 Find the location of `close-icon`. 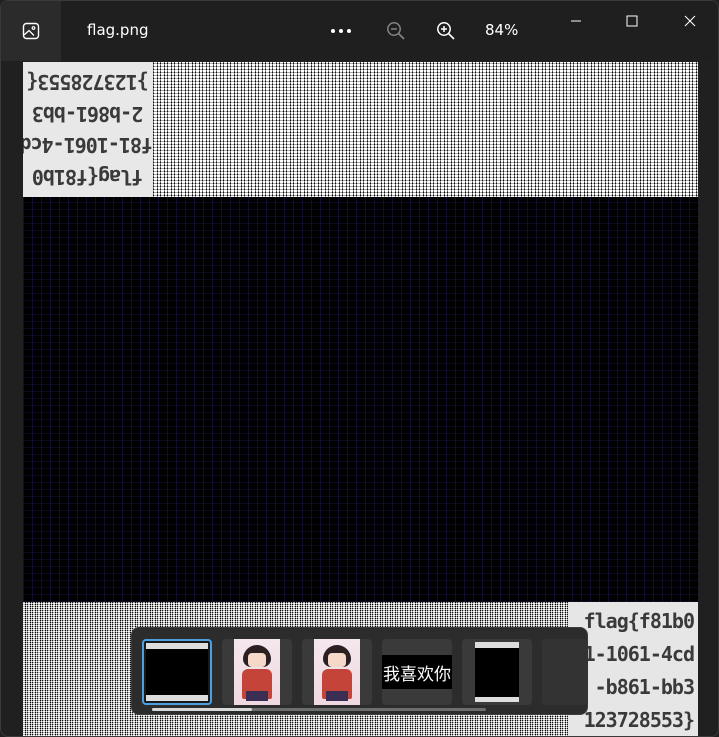

close-icon is located at coordinates (690, 21).